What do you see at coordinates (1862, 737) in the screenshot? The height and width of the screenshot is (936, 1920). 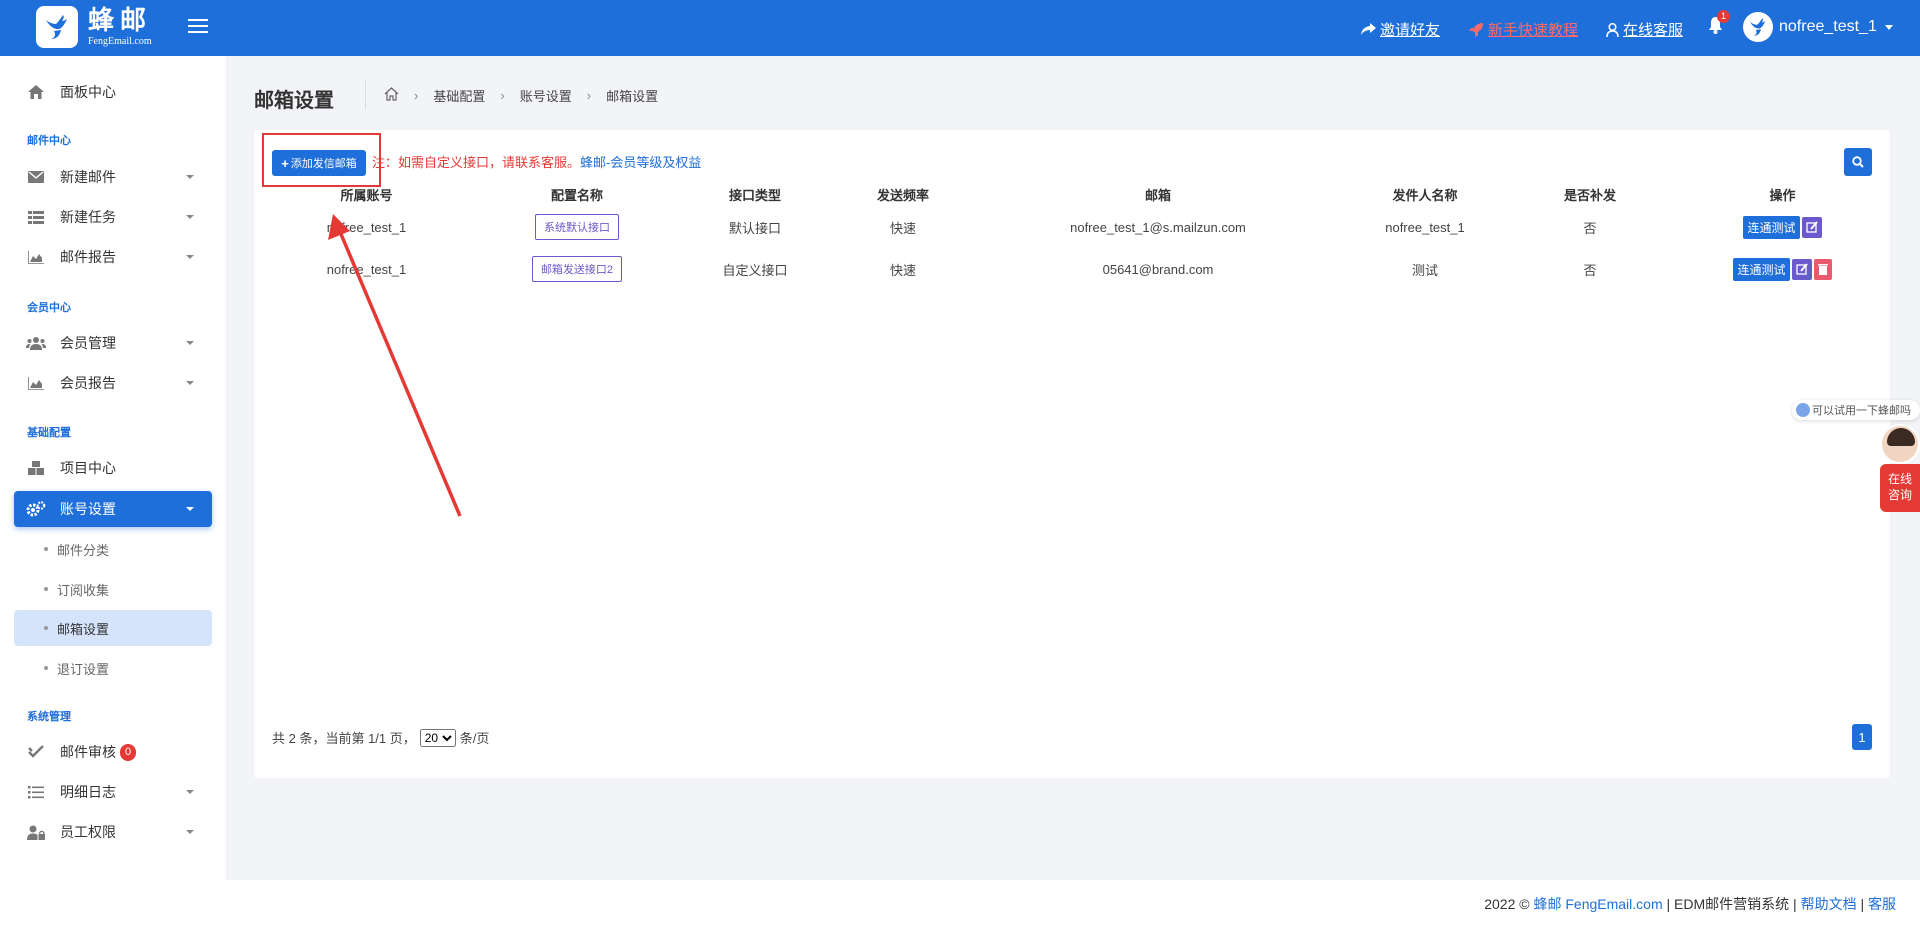 I see `page-number-button: 1` at bounding box center [1862, 737].